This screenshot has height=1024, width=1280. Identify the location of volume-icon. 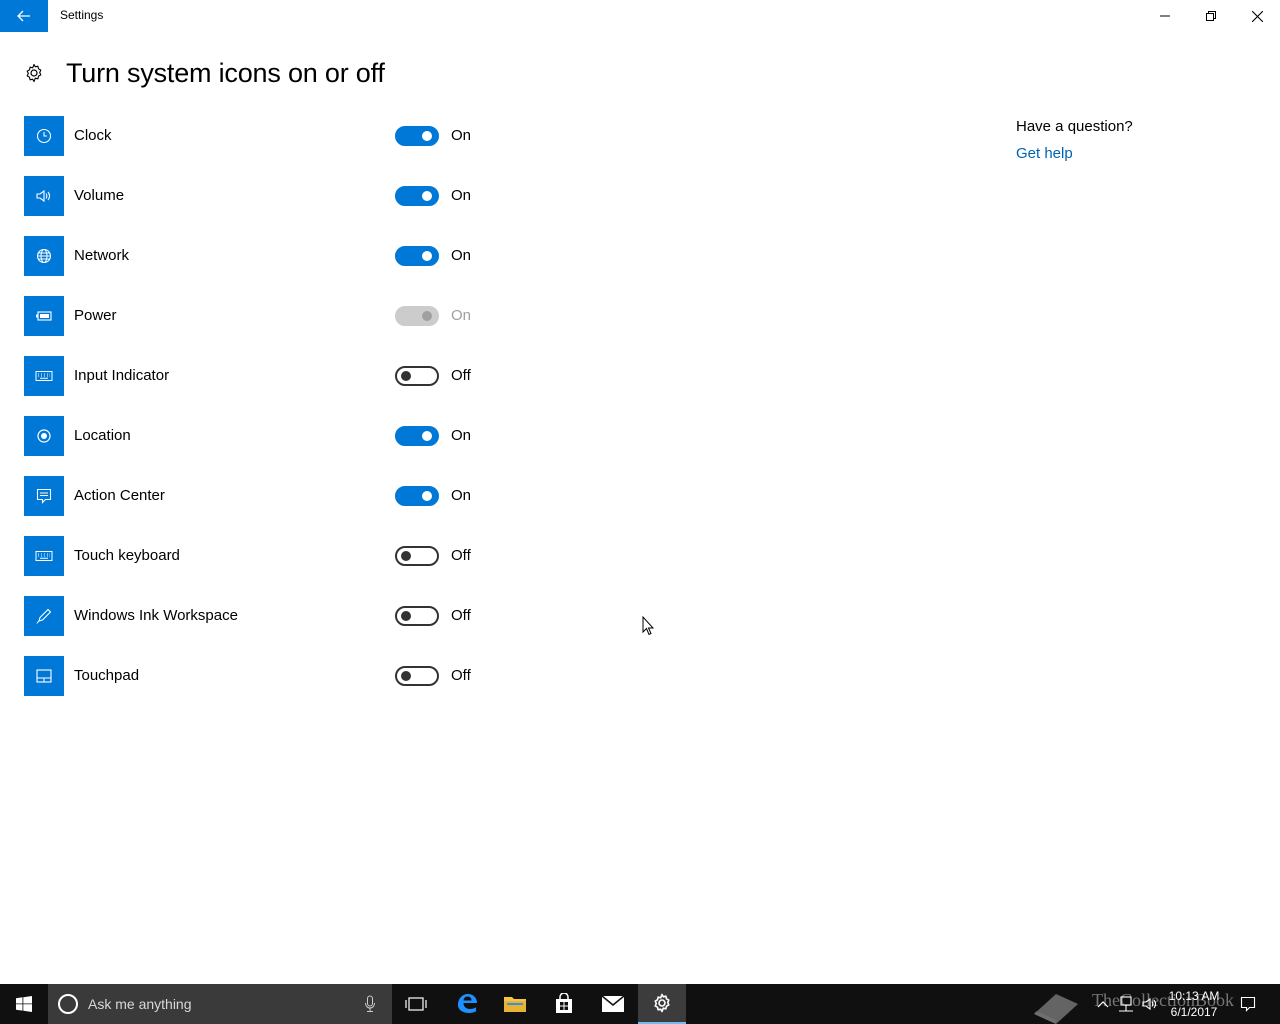
(1149, 1004).